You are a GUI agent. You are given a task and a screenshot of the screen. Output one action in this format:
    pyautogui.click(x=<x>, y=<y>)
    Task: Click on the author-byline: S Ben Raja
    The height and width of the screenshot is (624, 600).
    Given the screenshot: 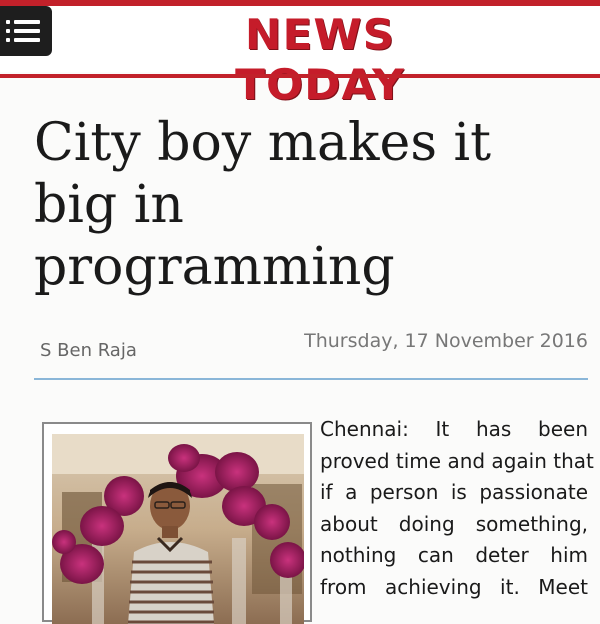 What is the action you would take?
    pyautogui.click(x=88, y=350)
    